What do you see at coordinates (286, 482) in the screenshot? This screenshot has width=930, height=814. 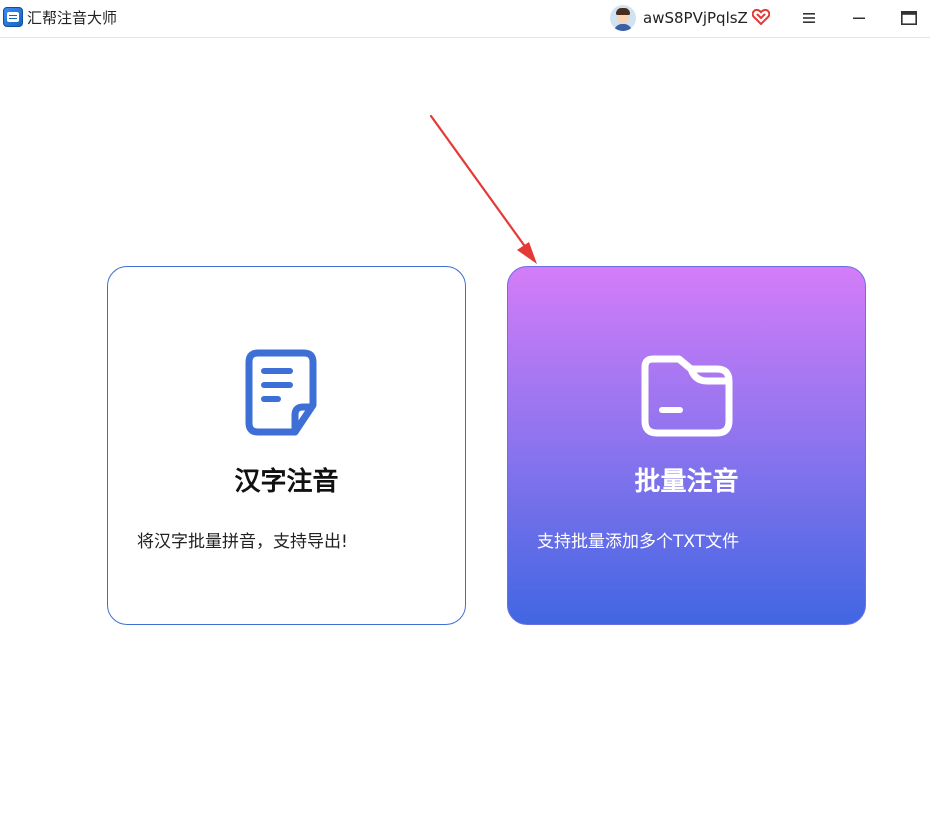 I see `card-title: 汉字注音` at bounding box center [286, 482].